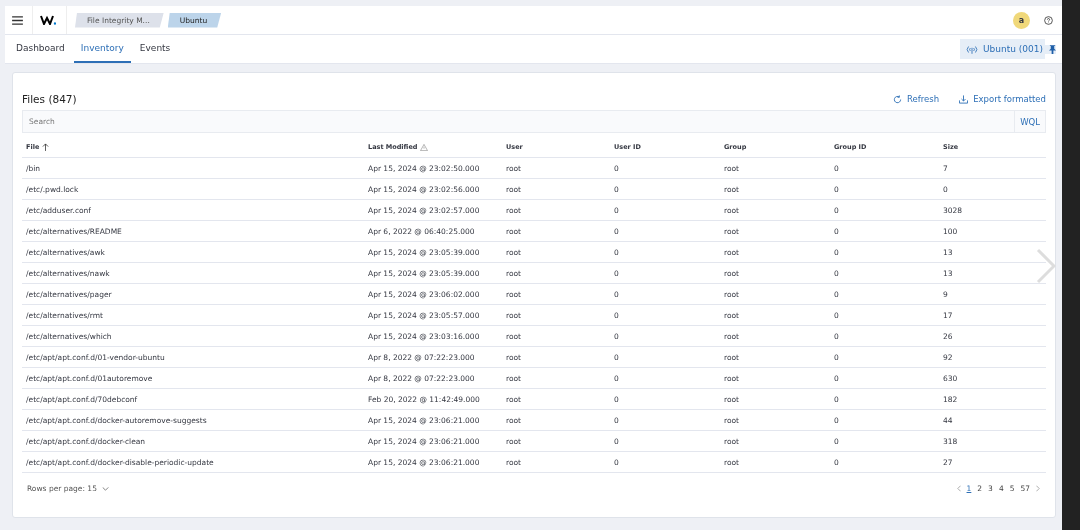  What do you see at coordinates (972, 49) in the screenshot?
I see `signal-icon` at bounding box center [972, 49].